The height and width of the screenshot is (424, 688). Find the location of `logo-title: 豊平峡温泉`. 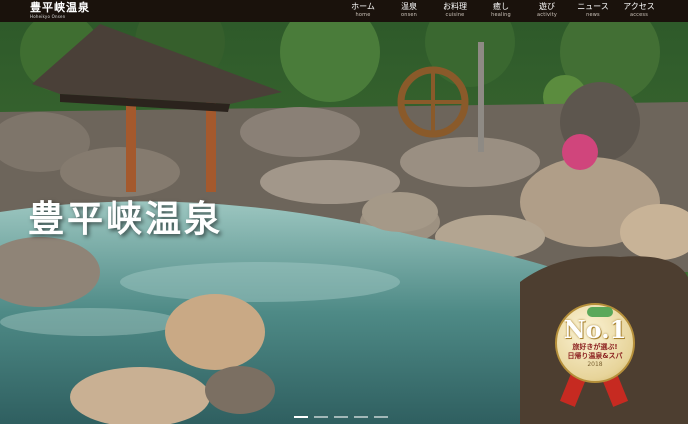

logo-title: 豊平峡温泉 is located at coordinates (60, 7).